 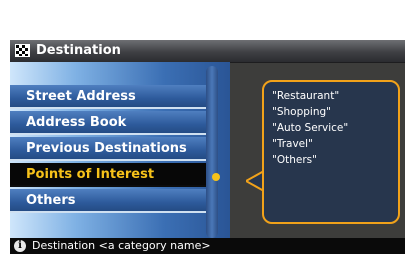 I want to click on page-title: Destination, so click(x=78, y=50).